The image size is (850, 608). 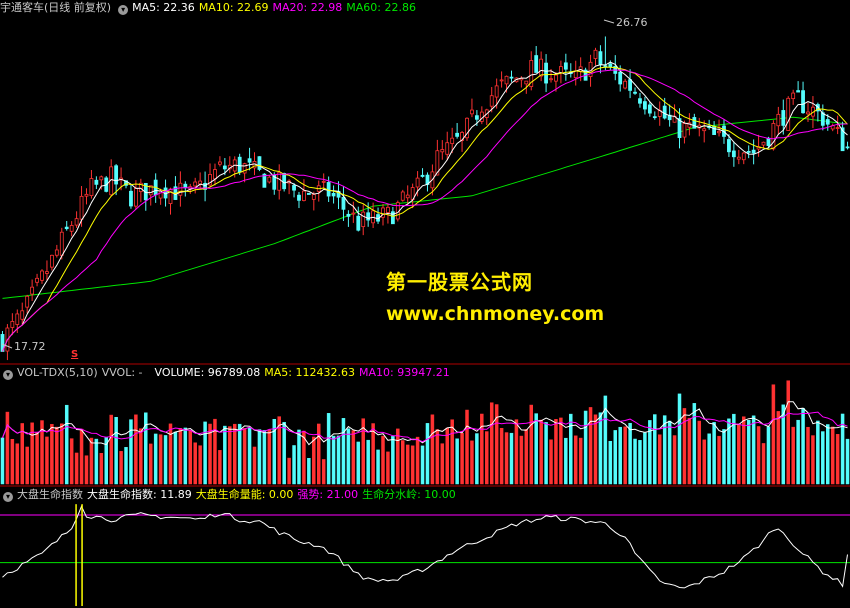 What do you see at coordinates (609, 21) in the screenshot?
I see `high-pointer` at bounding box center [609, 21].